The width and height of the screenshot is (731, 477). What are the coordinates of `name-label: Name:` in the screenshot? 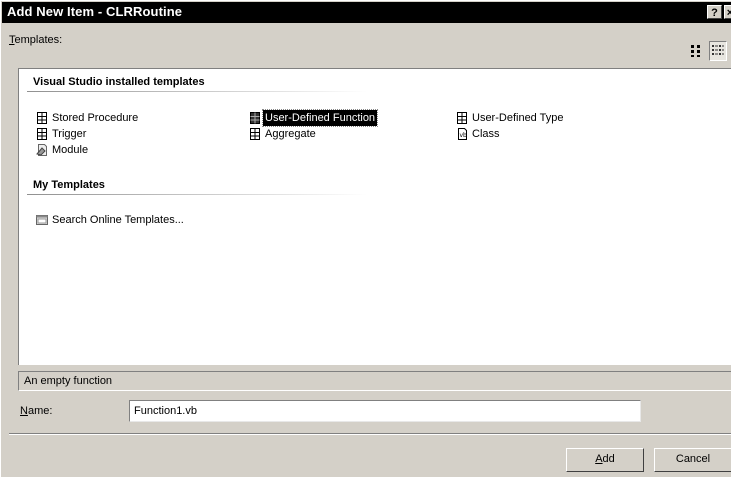 It's located at (36, 411).